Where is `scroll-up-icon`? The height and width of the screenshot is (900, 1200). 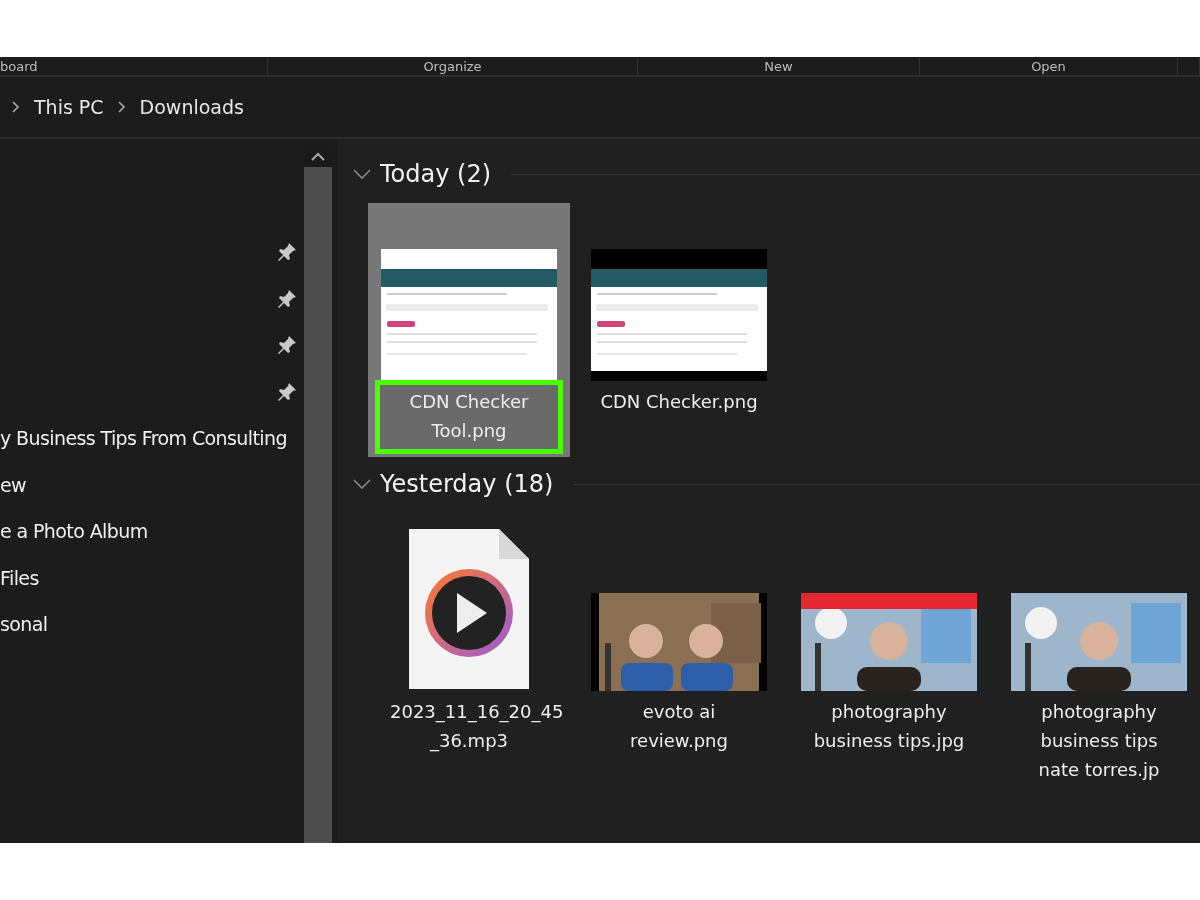 scroll-up-icon is located at coordinates (318, 157).